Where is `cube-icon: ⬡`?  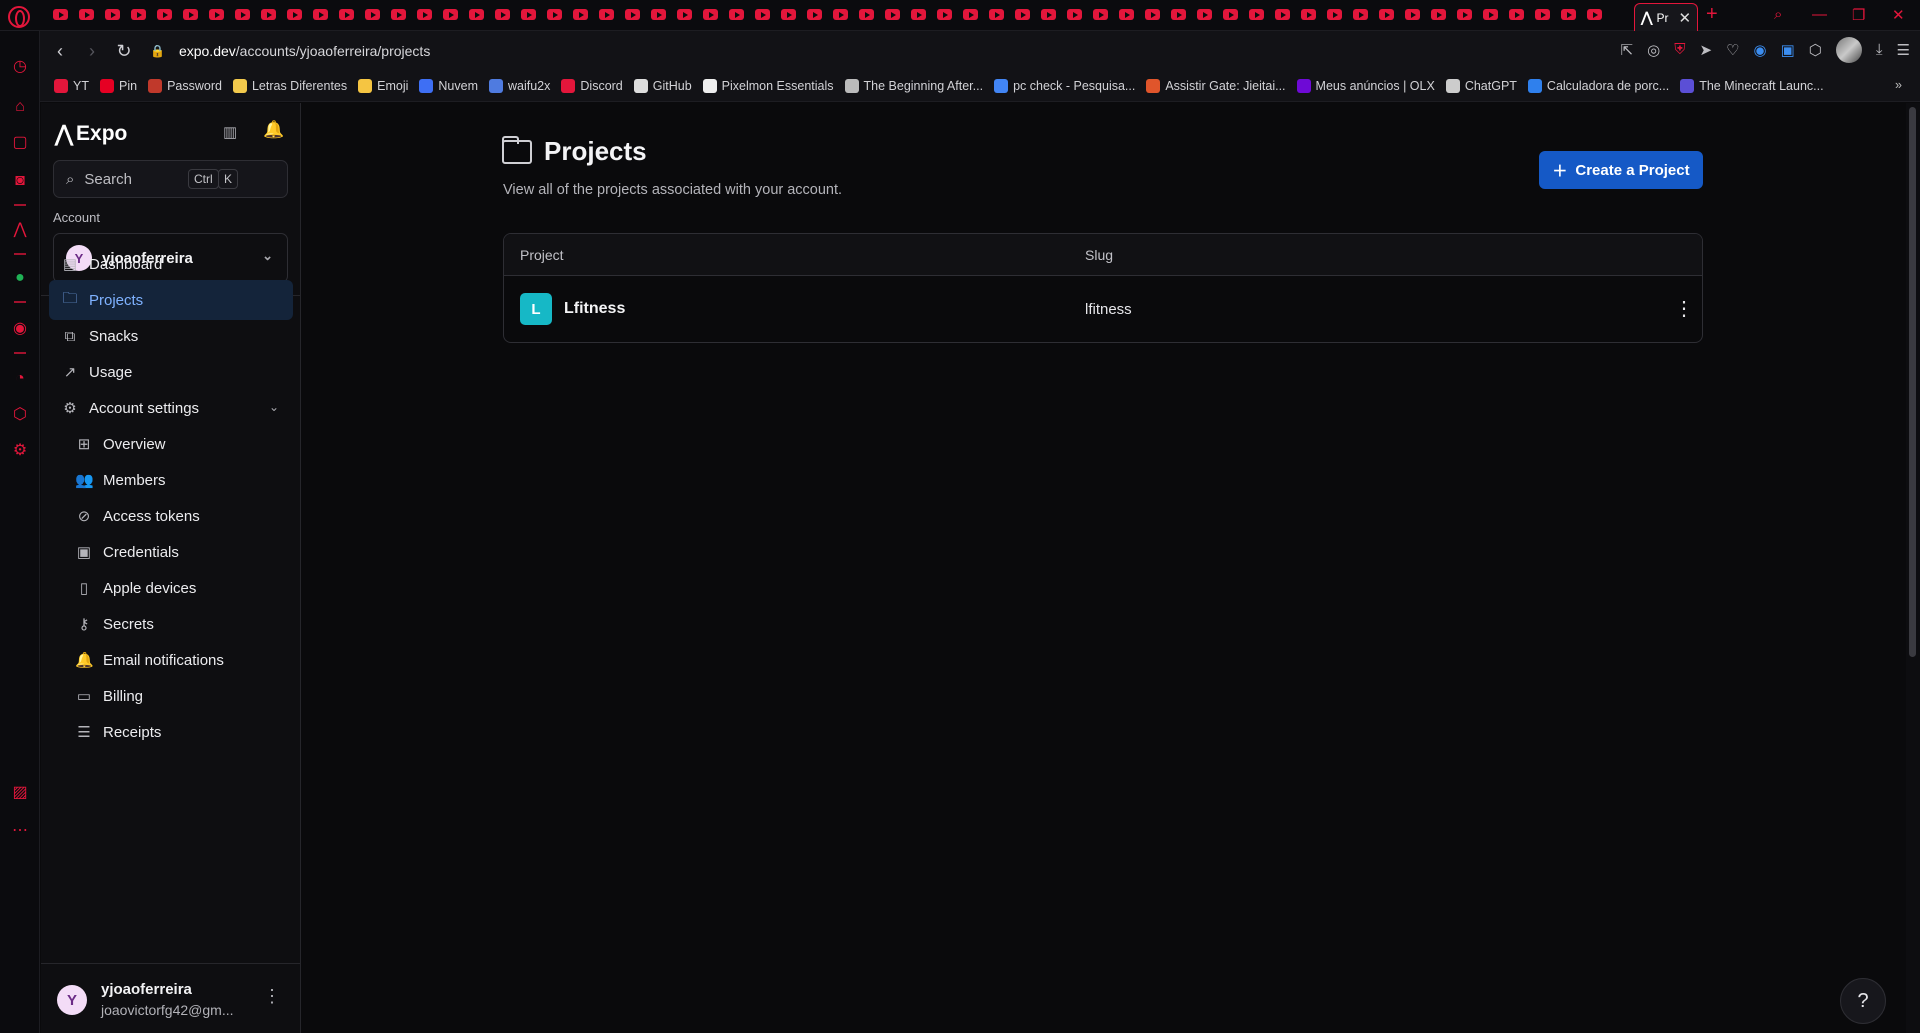 cube-icon: ⬡ is located at coordinates (1815, 52).